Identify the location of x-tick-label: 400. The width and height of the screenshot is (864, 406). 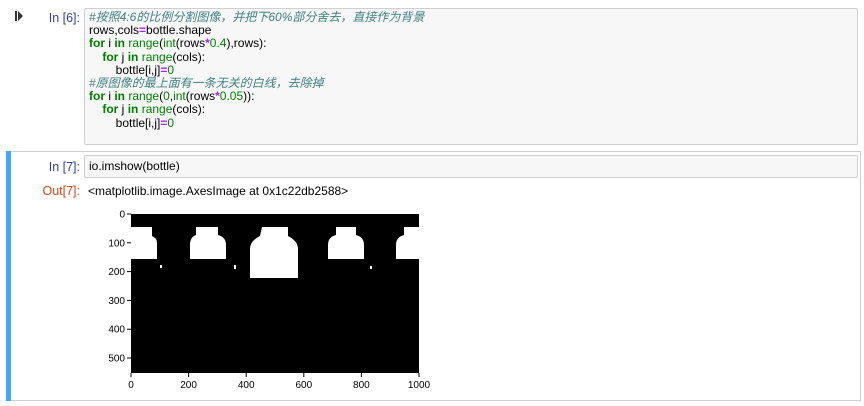
(246, 385).